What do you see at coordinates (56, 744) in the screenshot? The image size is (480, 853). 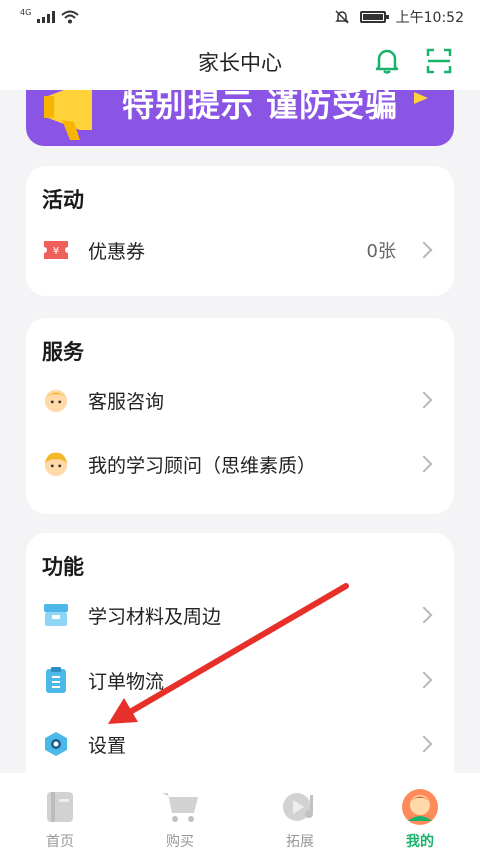 I see `settings-gear-icon` at bounding box center [56, 744].